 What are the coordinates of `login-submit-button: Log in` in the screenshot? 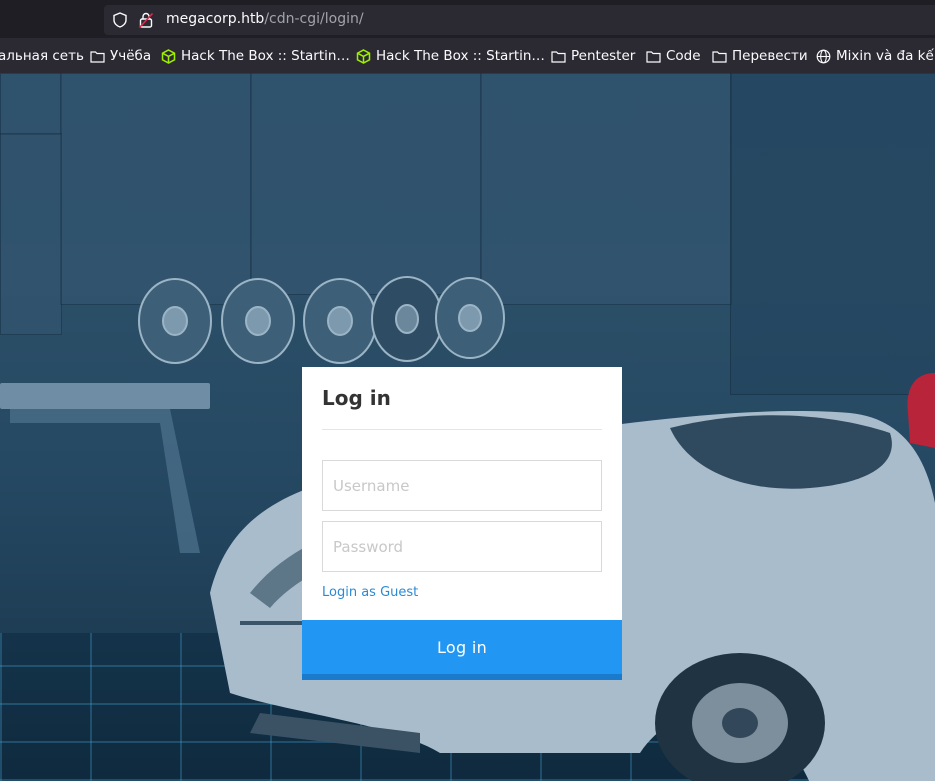 It's located at (462, 650).